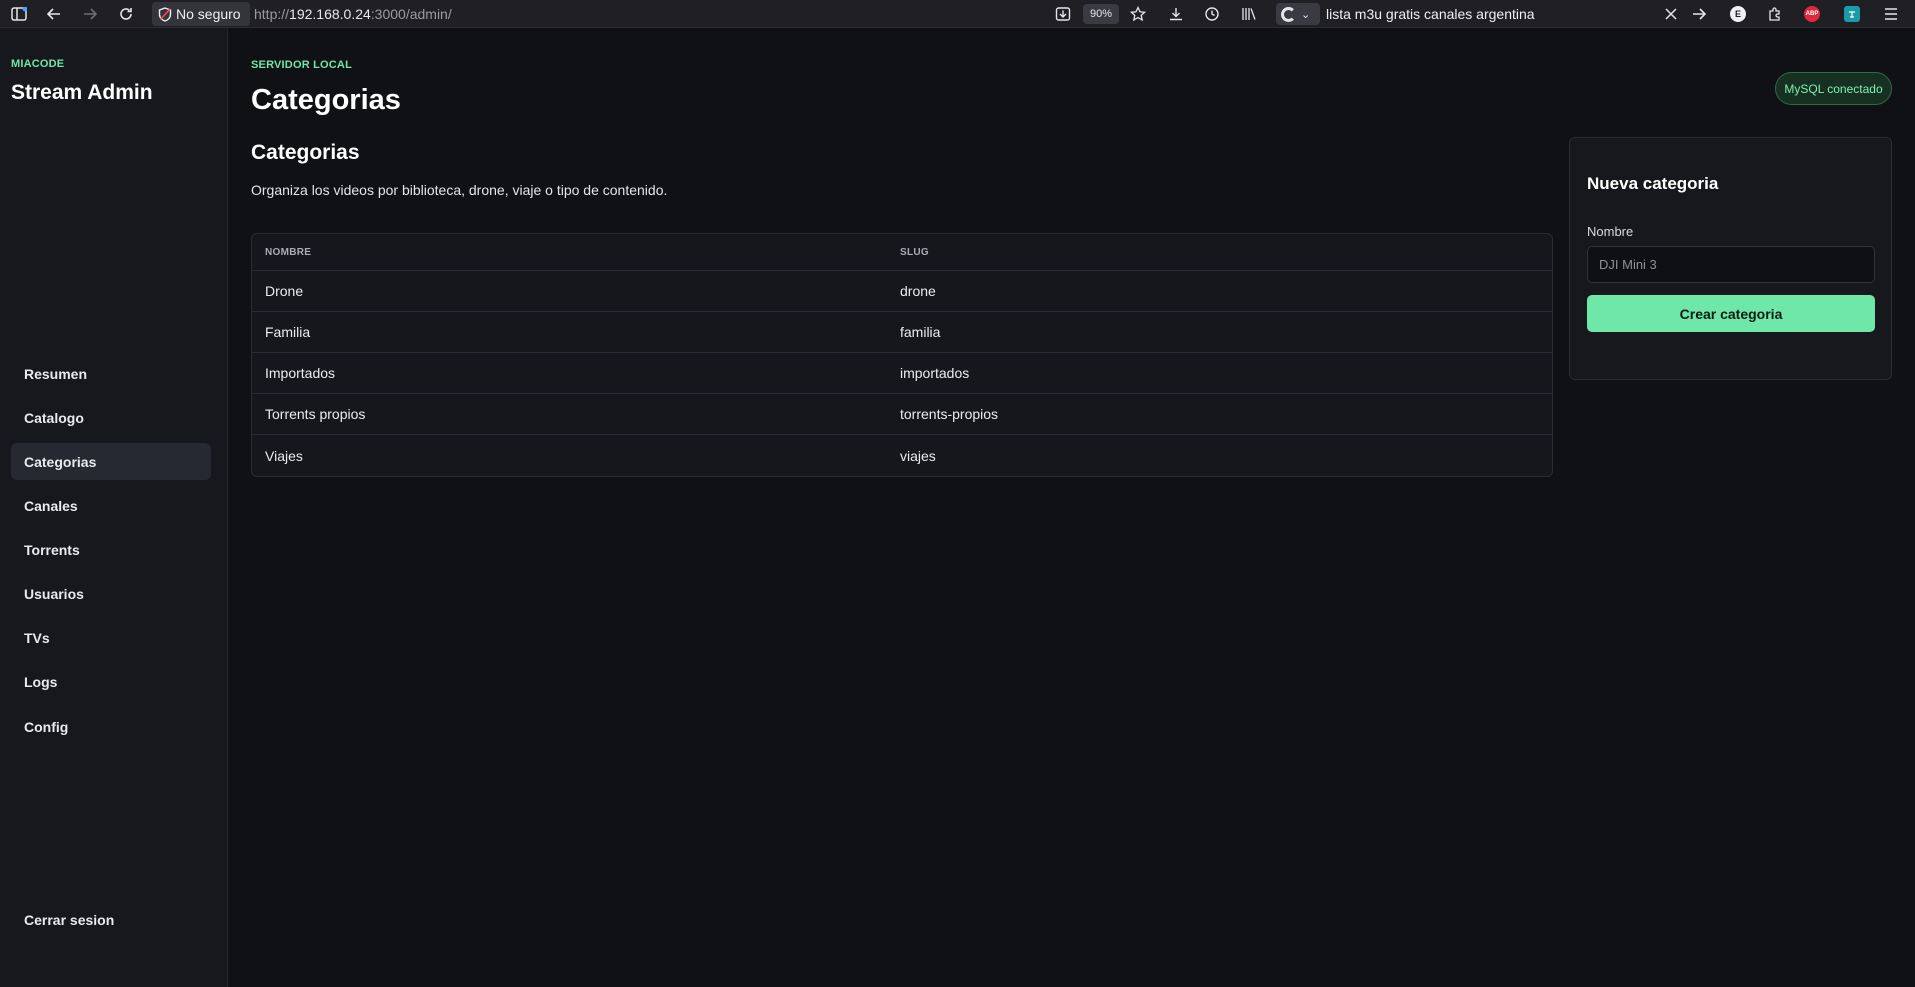 This screenshot has width=1915, height=987. Describe the element at coordinates (1891, 14) in the screenshot. I see `menu-icon` at that location.